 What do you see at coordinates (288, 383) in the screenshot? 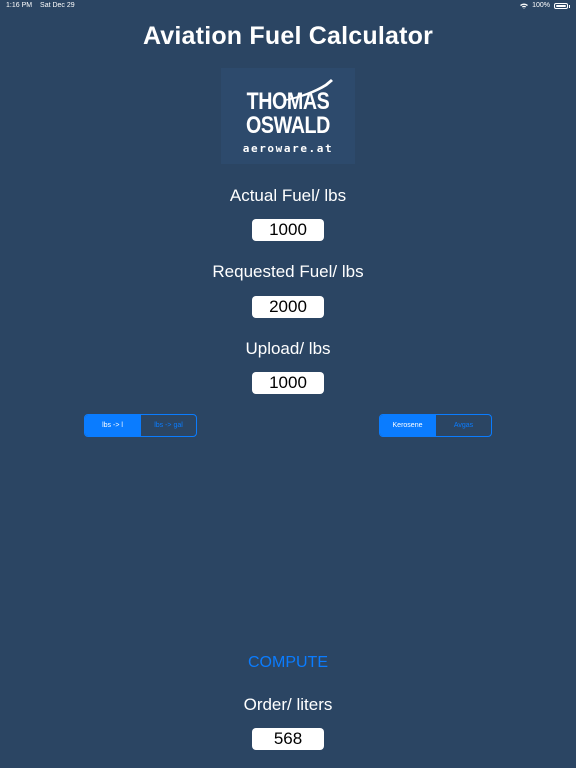
I see `upload-field: 1000` at bounding box center [288, 383].